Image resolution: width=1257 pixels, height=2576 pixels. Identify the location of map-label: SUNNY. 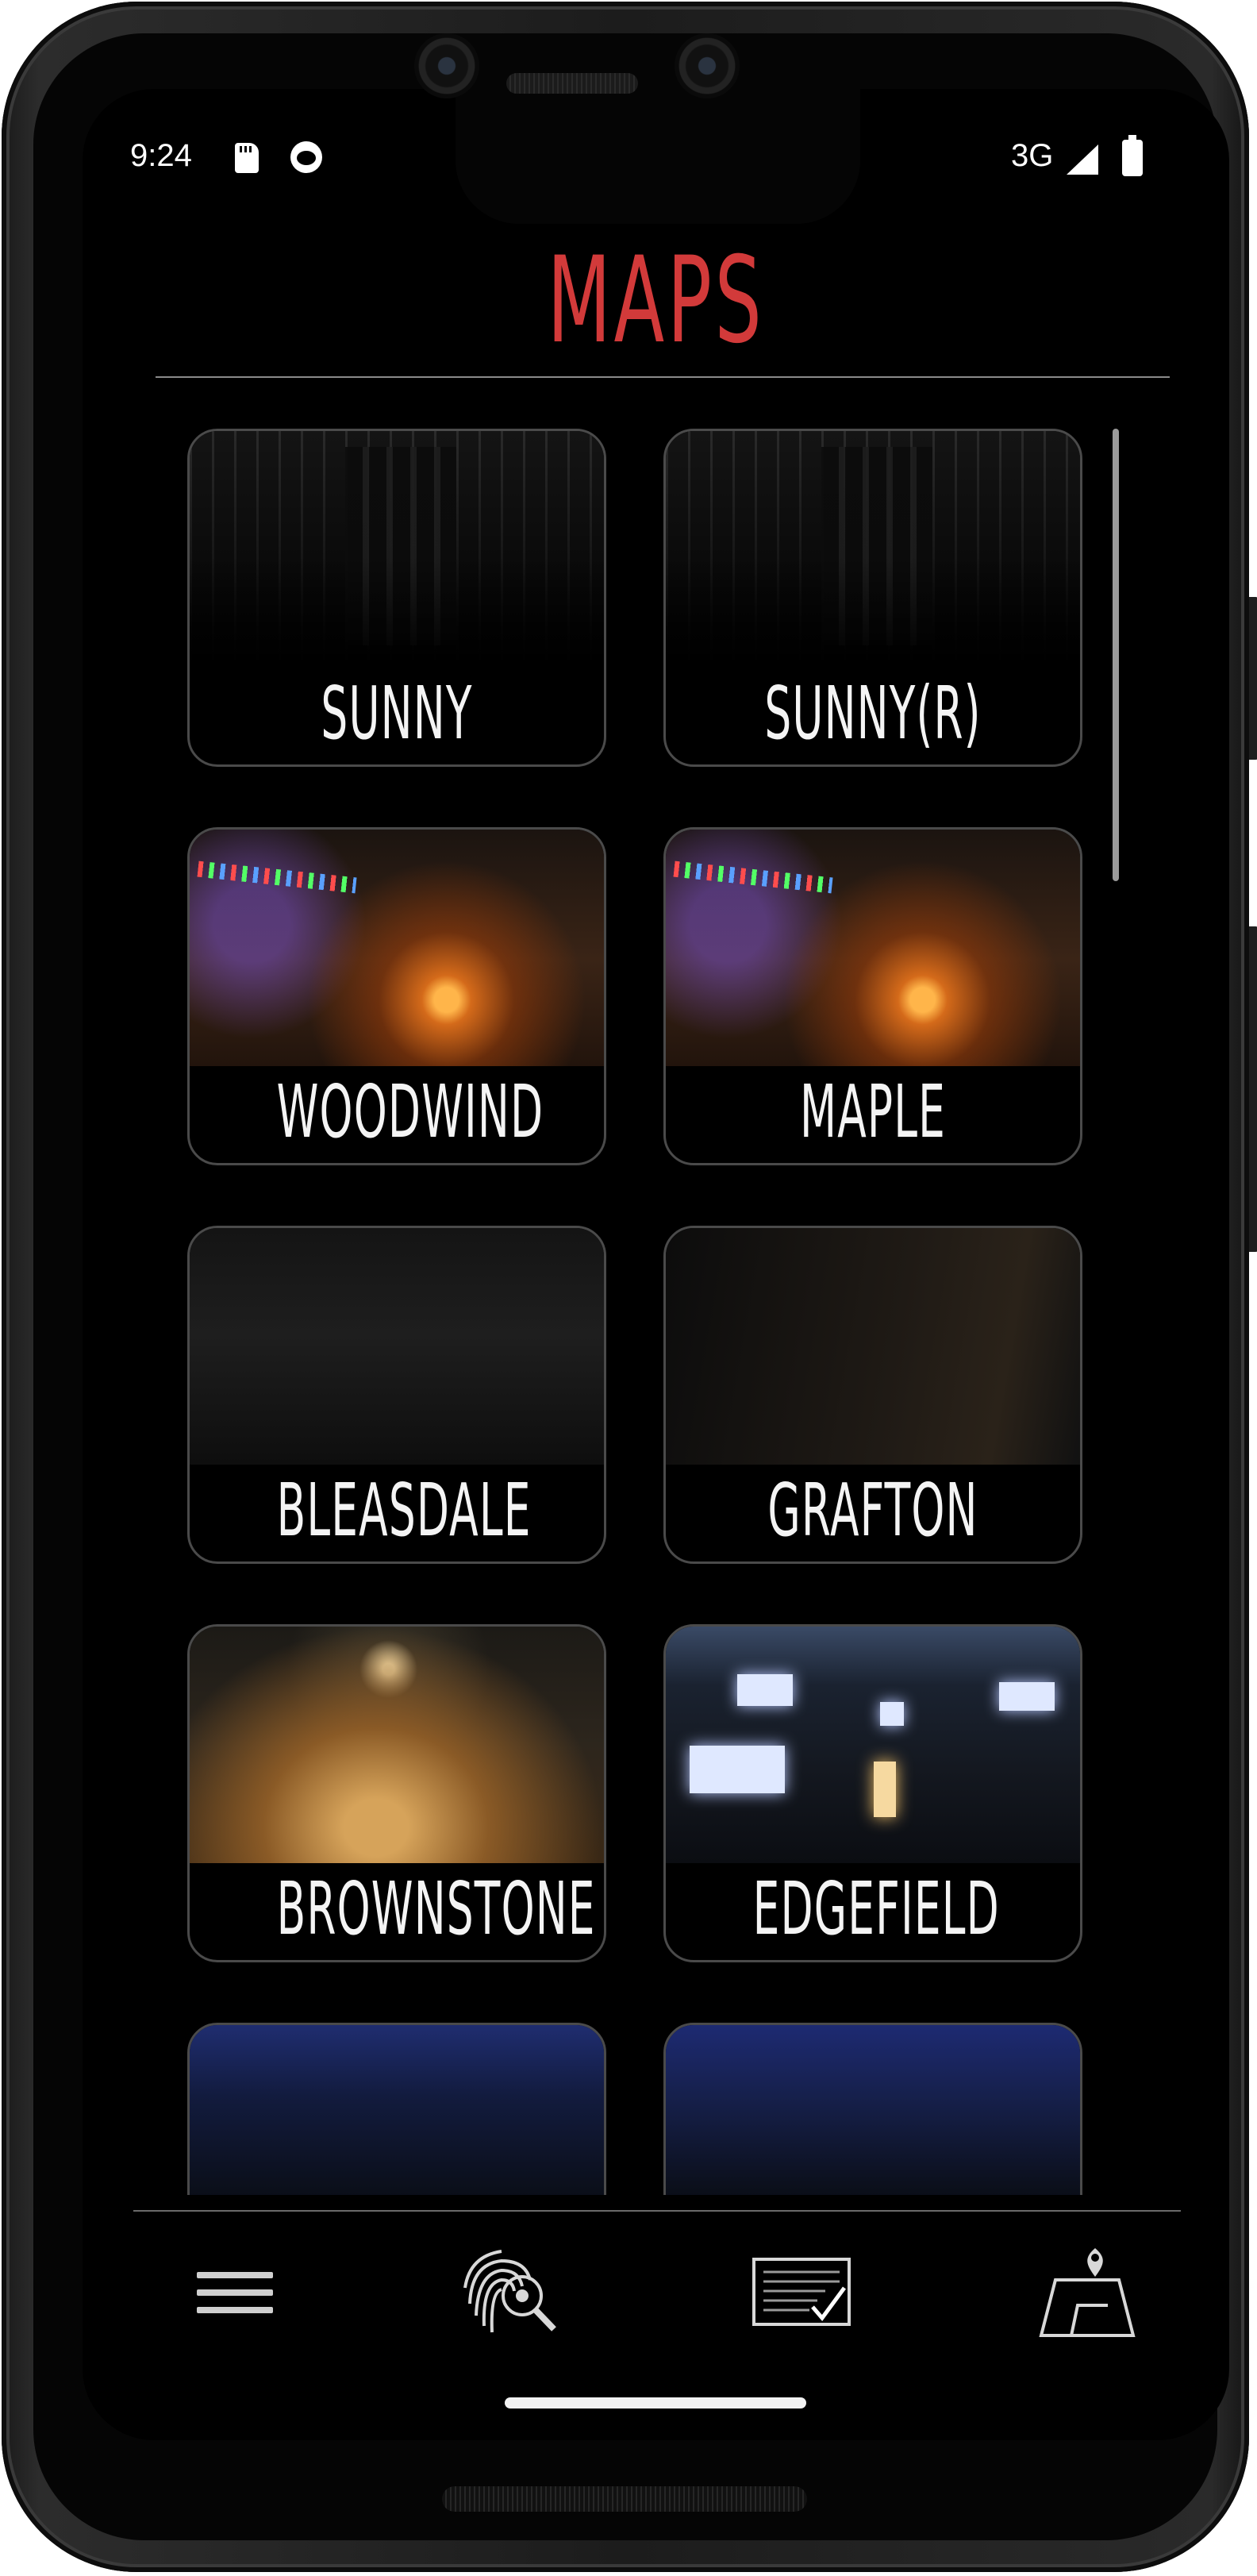
(397, 713).